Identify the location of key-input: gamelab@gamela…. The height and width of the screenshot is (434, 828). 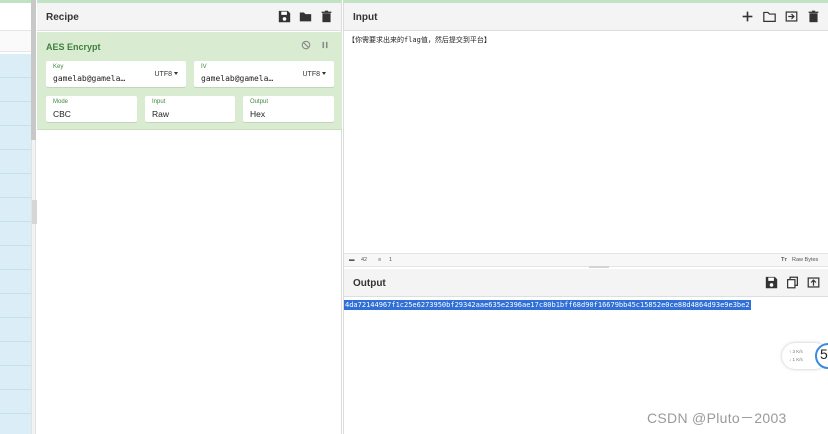
(94, 78).